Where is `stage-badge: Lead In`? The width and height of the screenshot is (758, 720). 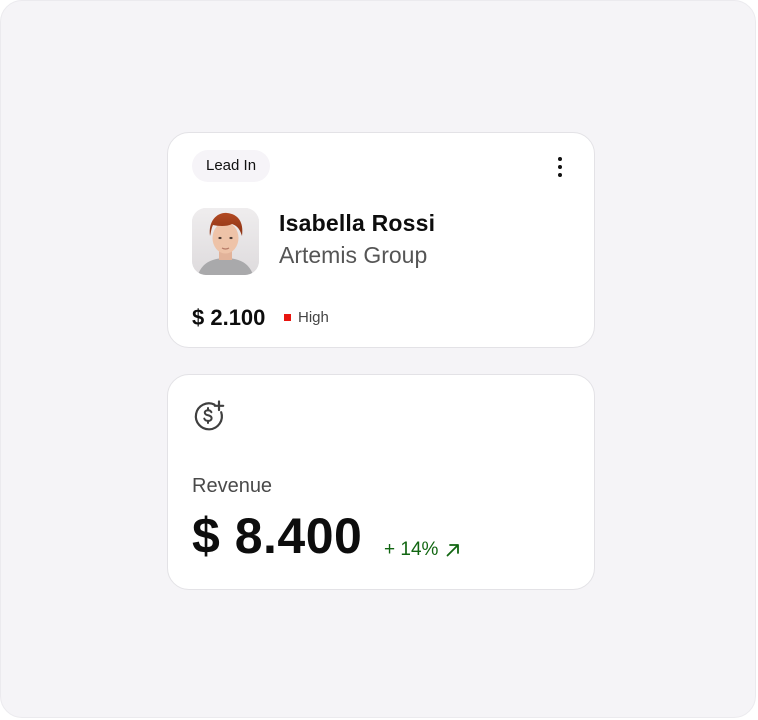 stage-badge: Lead In is located at coordinates (231, 166).